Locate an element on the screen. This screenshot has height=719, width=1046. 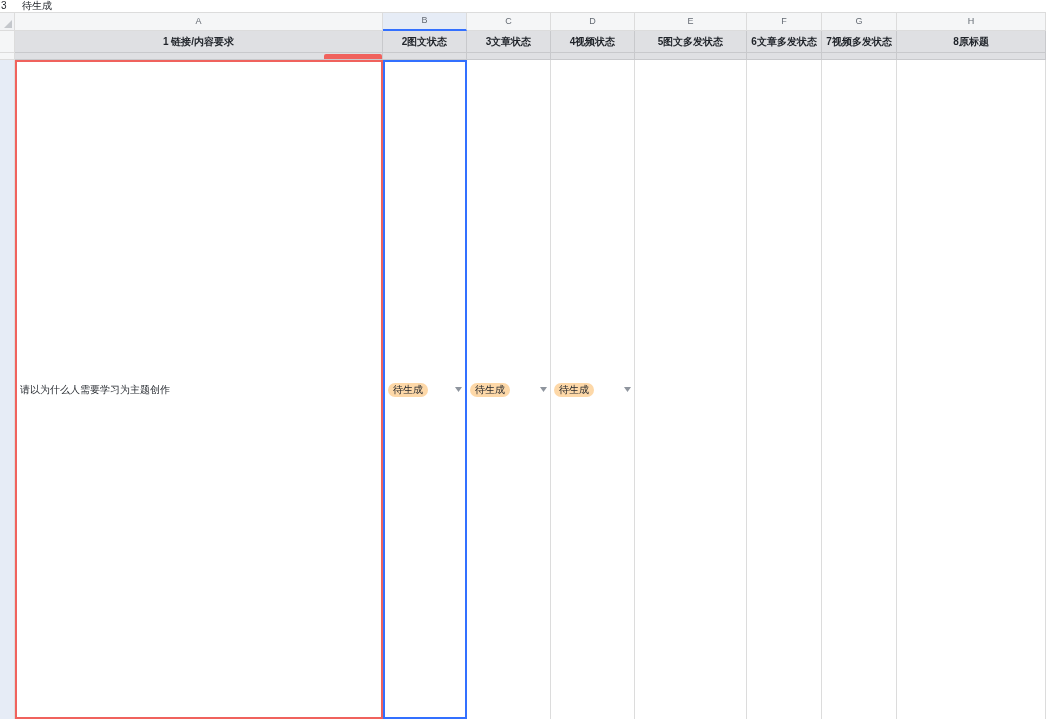
corner-triangle-icon is located at coordinates (8, 24).